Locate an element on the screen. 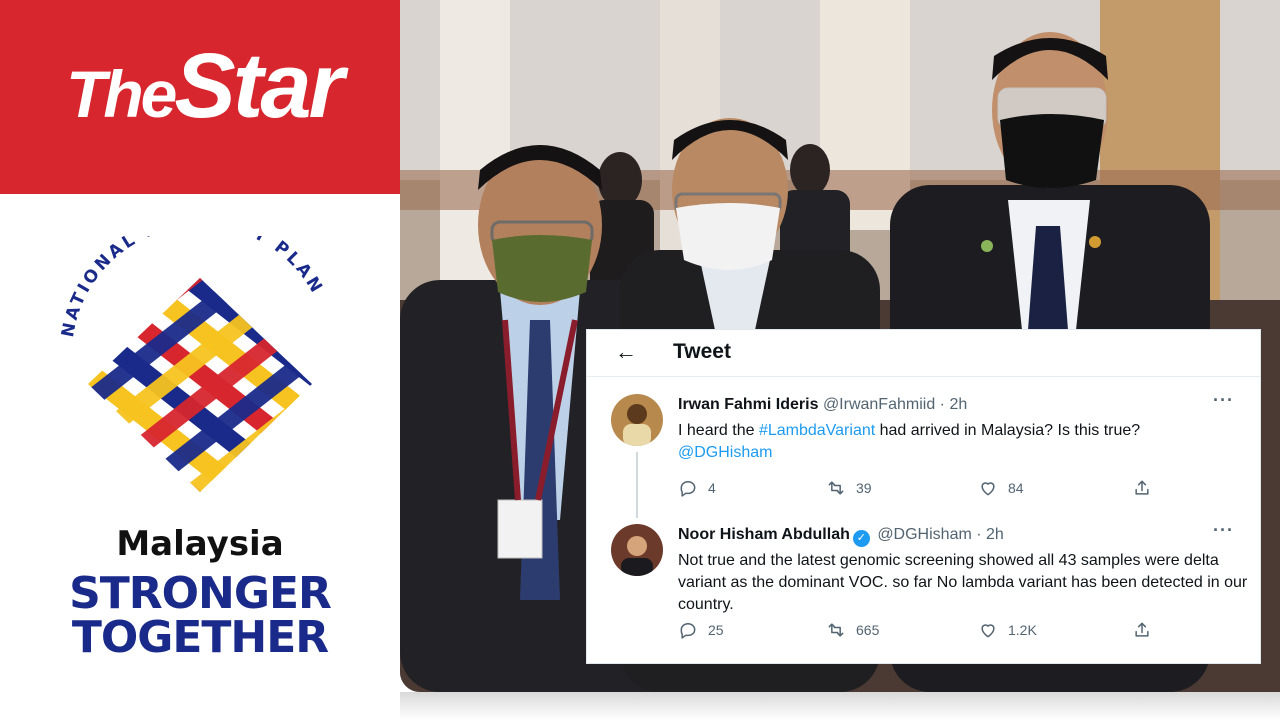 The height and width of the screenshot is (720, 1280). logo-star: Star is located at coordinates (259, 86).